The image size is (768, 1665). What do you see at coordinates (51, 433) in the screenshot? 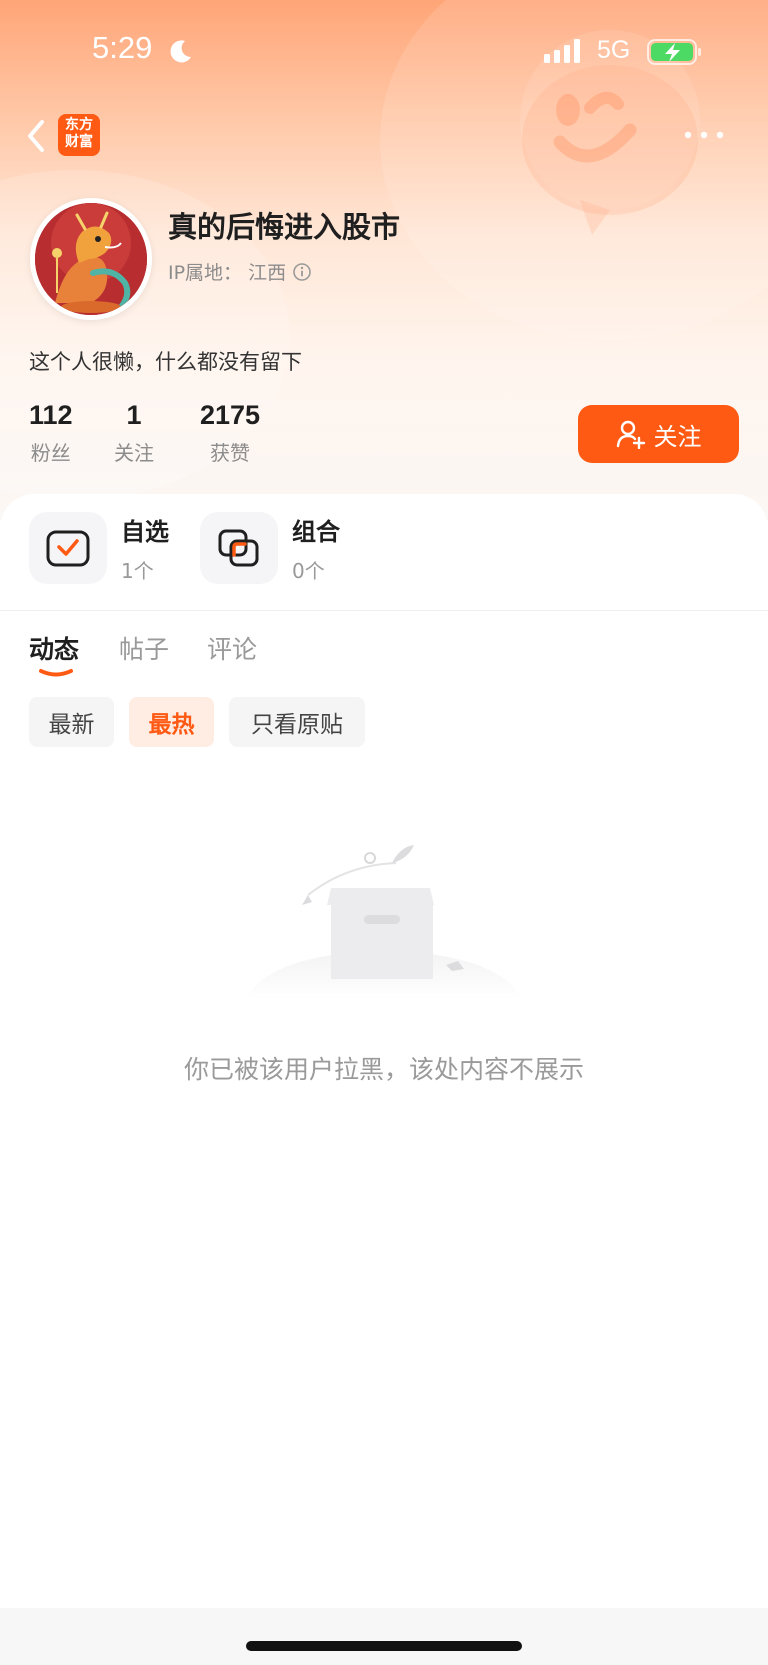
I see `stat-followers: 112 粉丝` at bounding box center [51, 433].